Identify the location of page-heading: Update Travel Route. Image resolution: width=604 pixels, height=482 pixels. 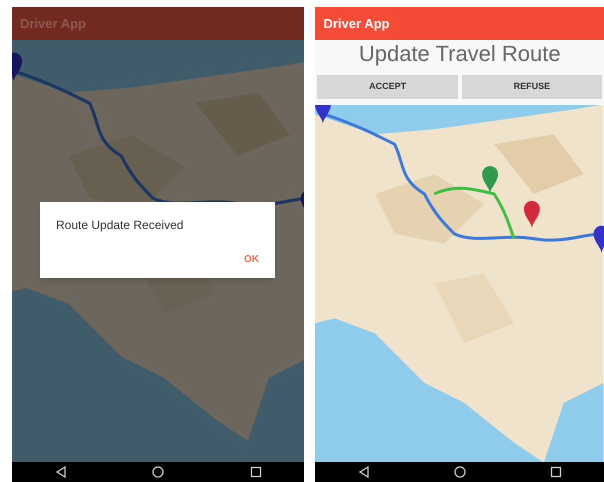
(460, 53).